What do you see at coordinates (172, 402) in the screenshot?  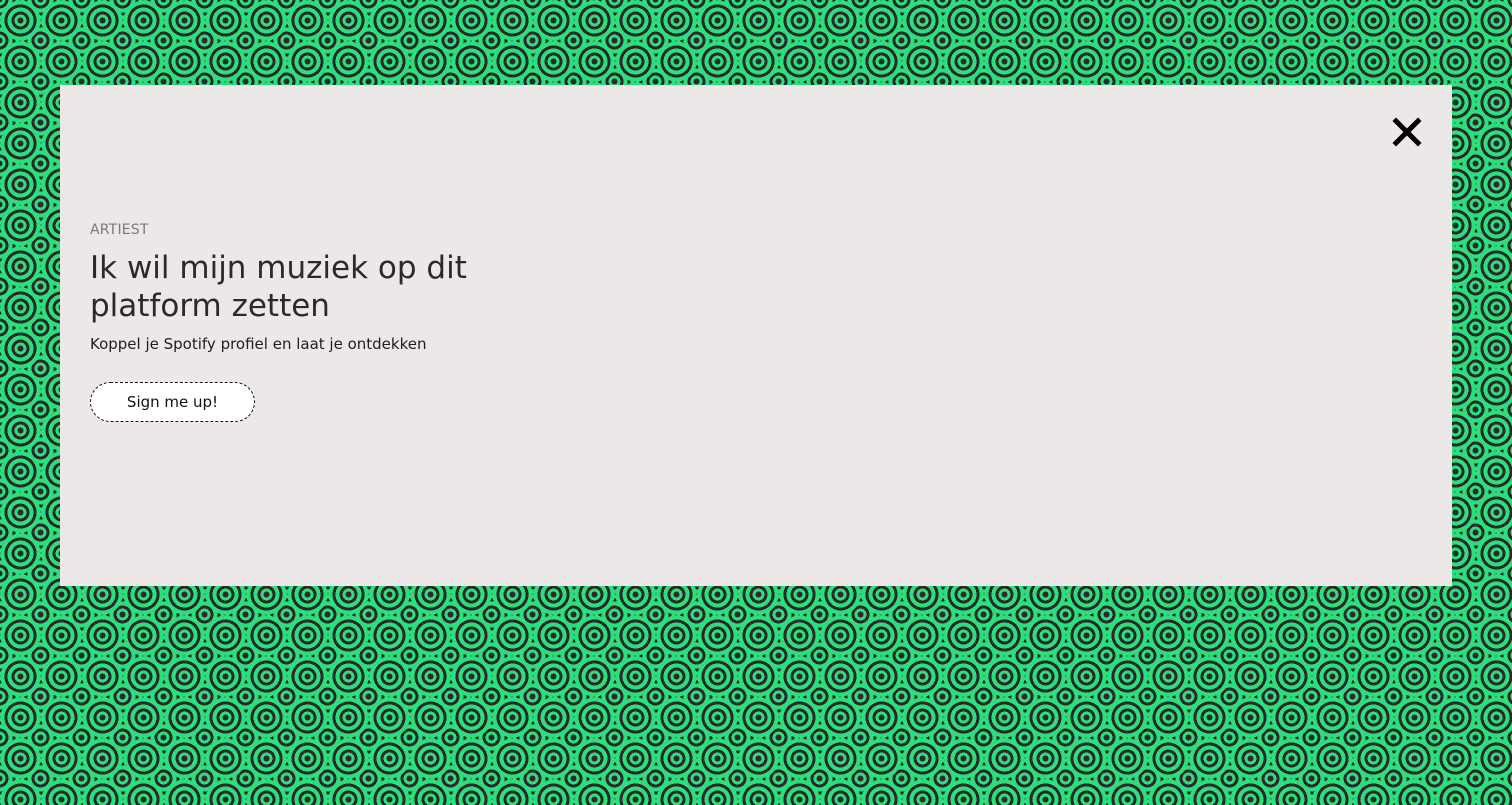 I see `sign-up-button: Sign me up!` at bounding box center [172, 402].